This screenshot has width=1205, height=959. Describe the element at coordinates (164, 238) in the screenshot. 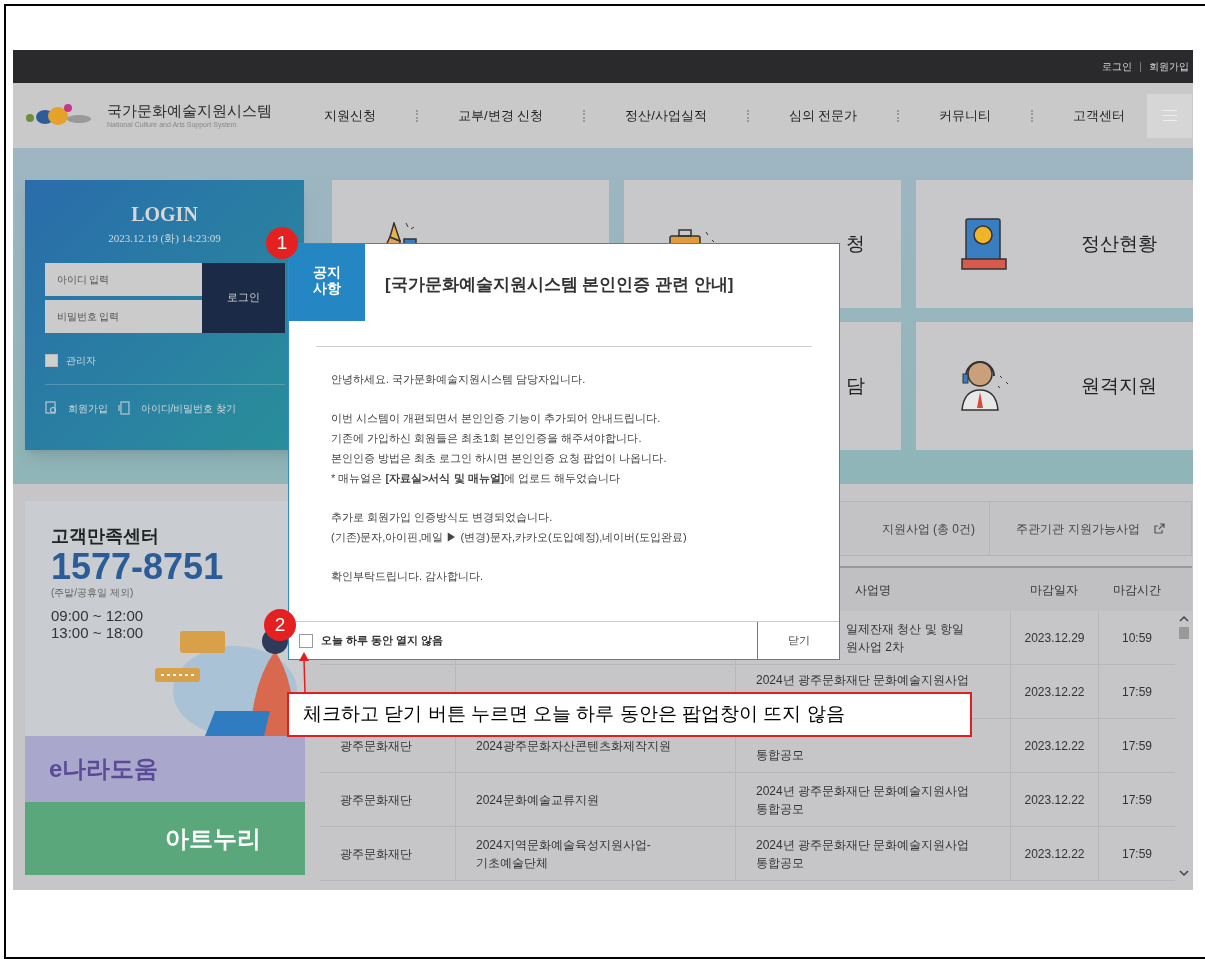

I see `login-datetime: 2023.12.19 (화) 14:23:09` at that location.